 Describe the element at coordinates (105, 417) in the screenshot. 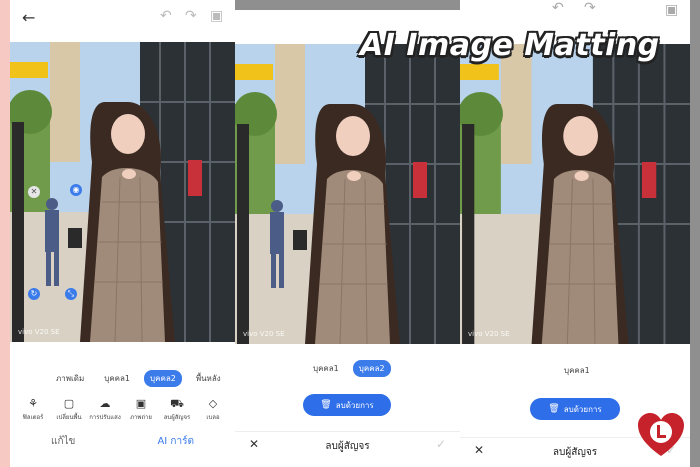

I see `tool-label: การปรับแสง` at that location.